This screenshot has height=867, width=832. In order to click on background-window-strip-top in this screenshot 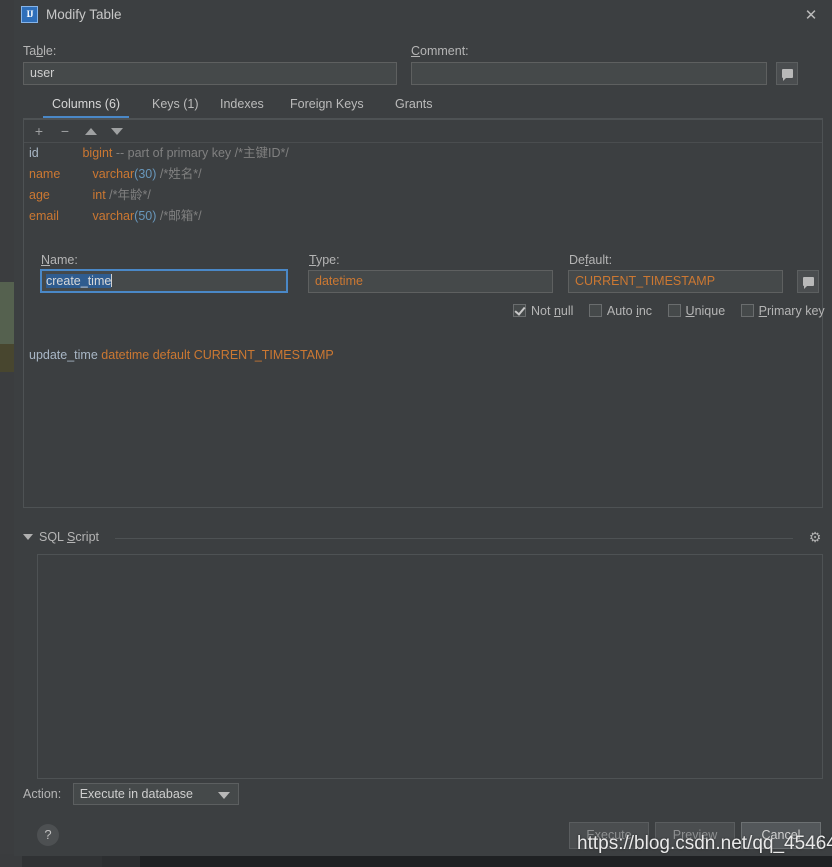, I will do `click(7, 141)`.